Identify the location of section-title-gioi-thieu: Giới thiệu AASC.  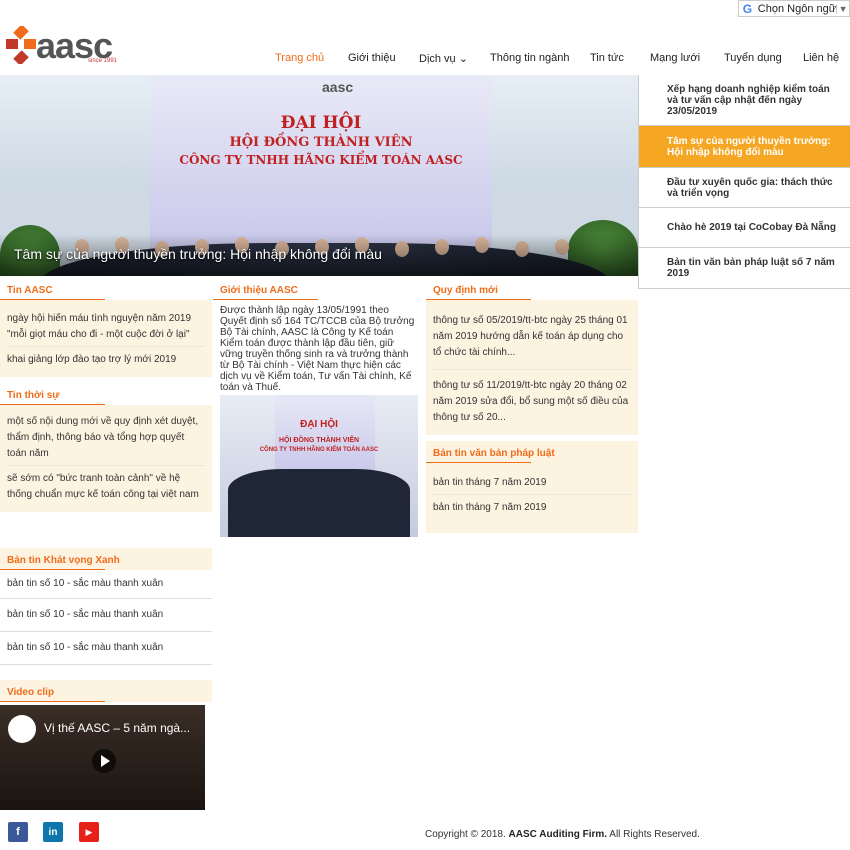
(319, 289).